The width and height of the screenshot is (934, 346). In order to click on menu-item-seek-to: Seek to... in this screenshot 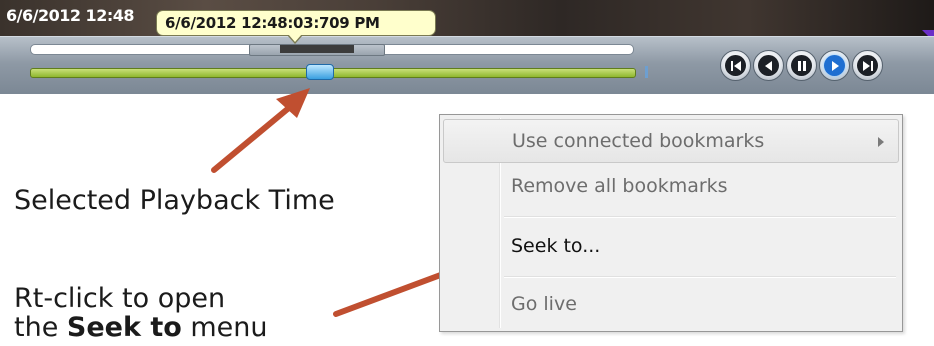, I will do `click(671, 247)`.